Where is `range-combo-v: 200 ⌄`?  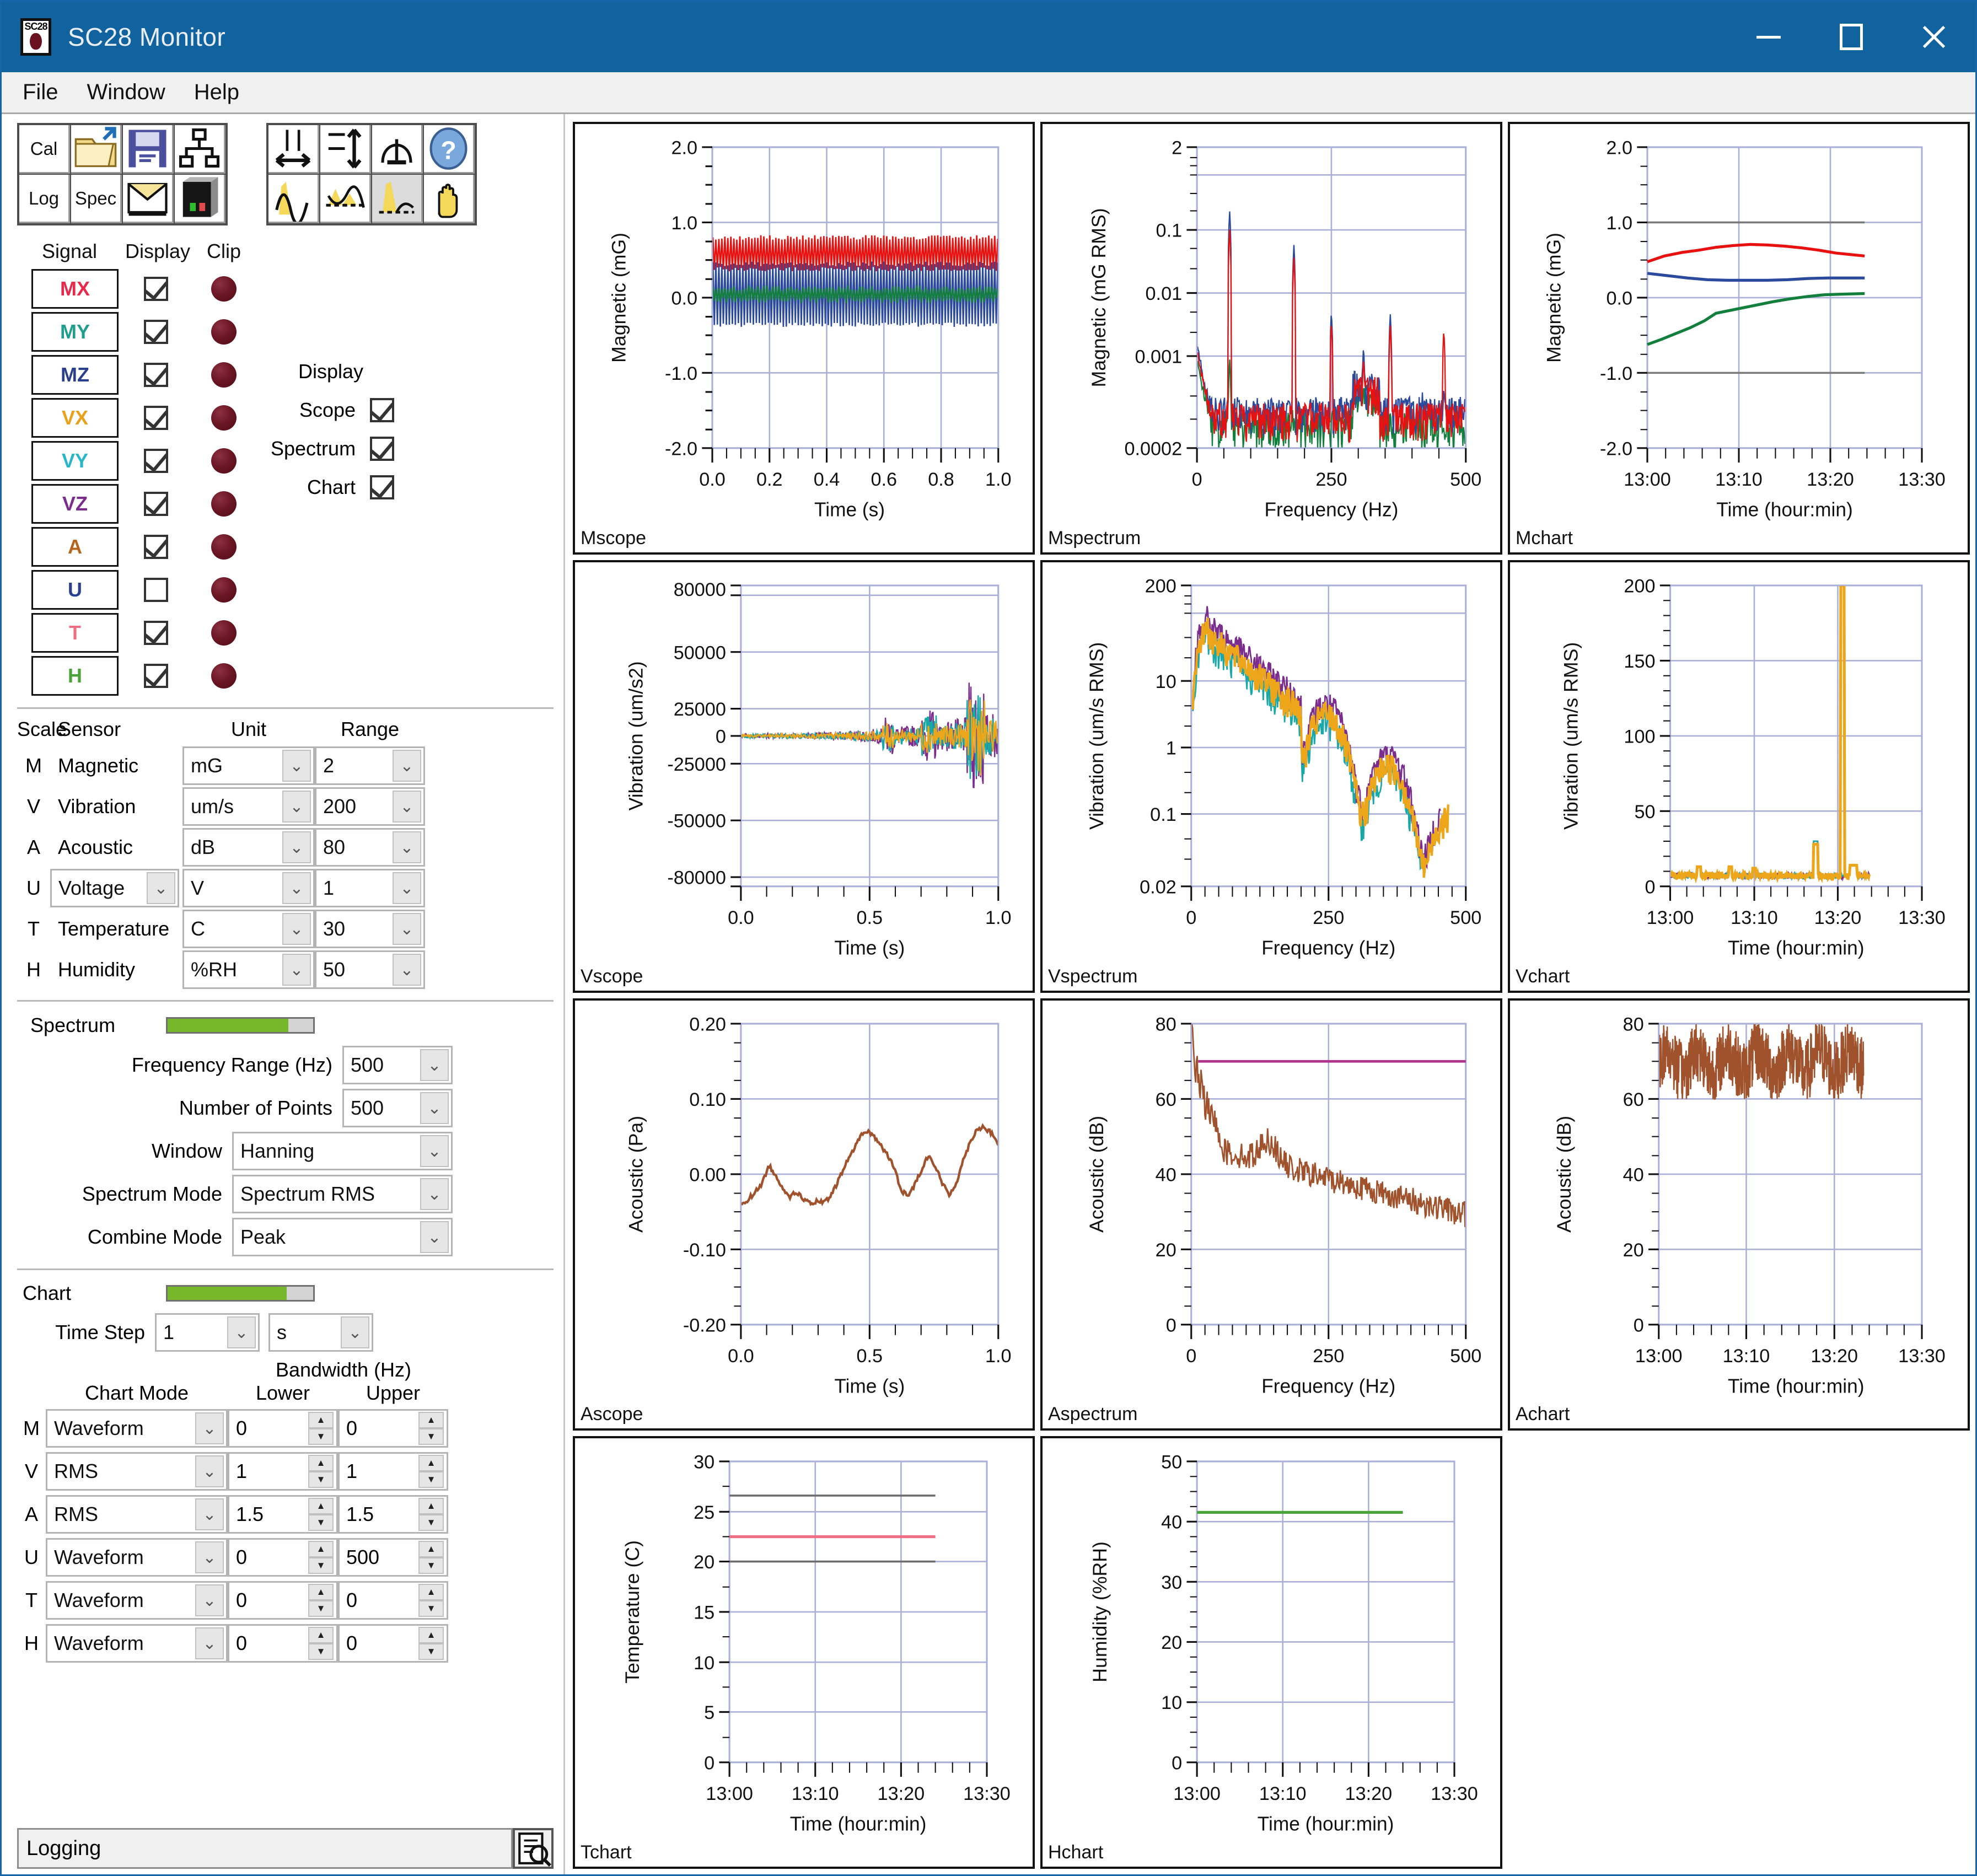
range-combo-v: 200 ⌄ is located at coordinates (370, 807).